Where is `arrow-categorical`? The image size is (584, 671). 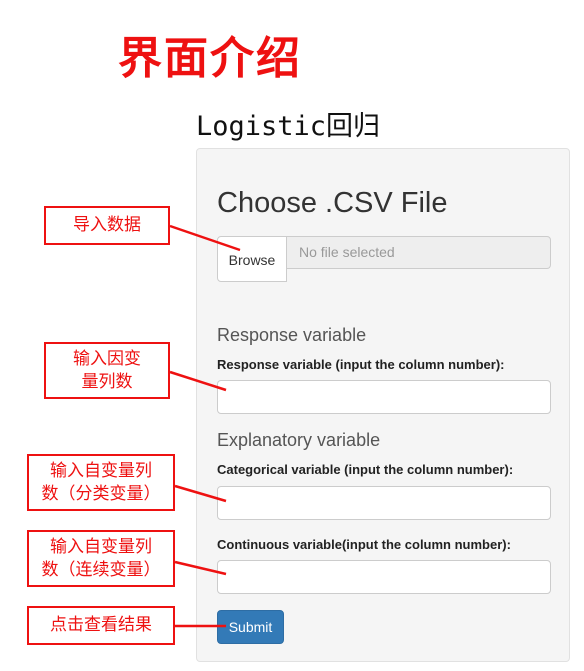 arrow-categorical is located at coordinates (200, 493).